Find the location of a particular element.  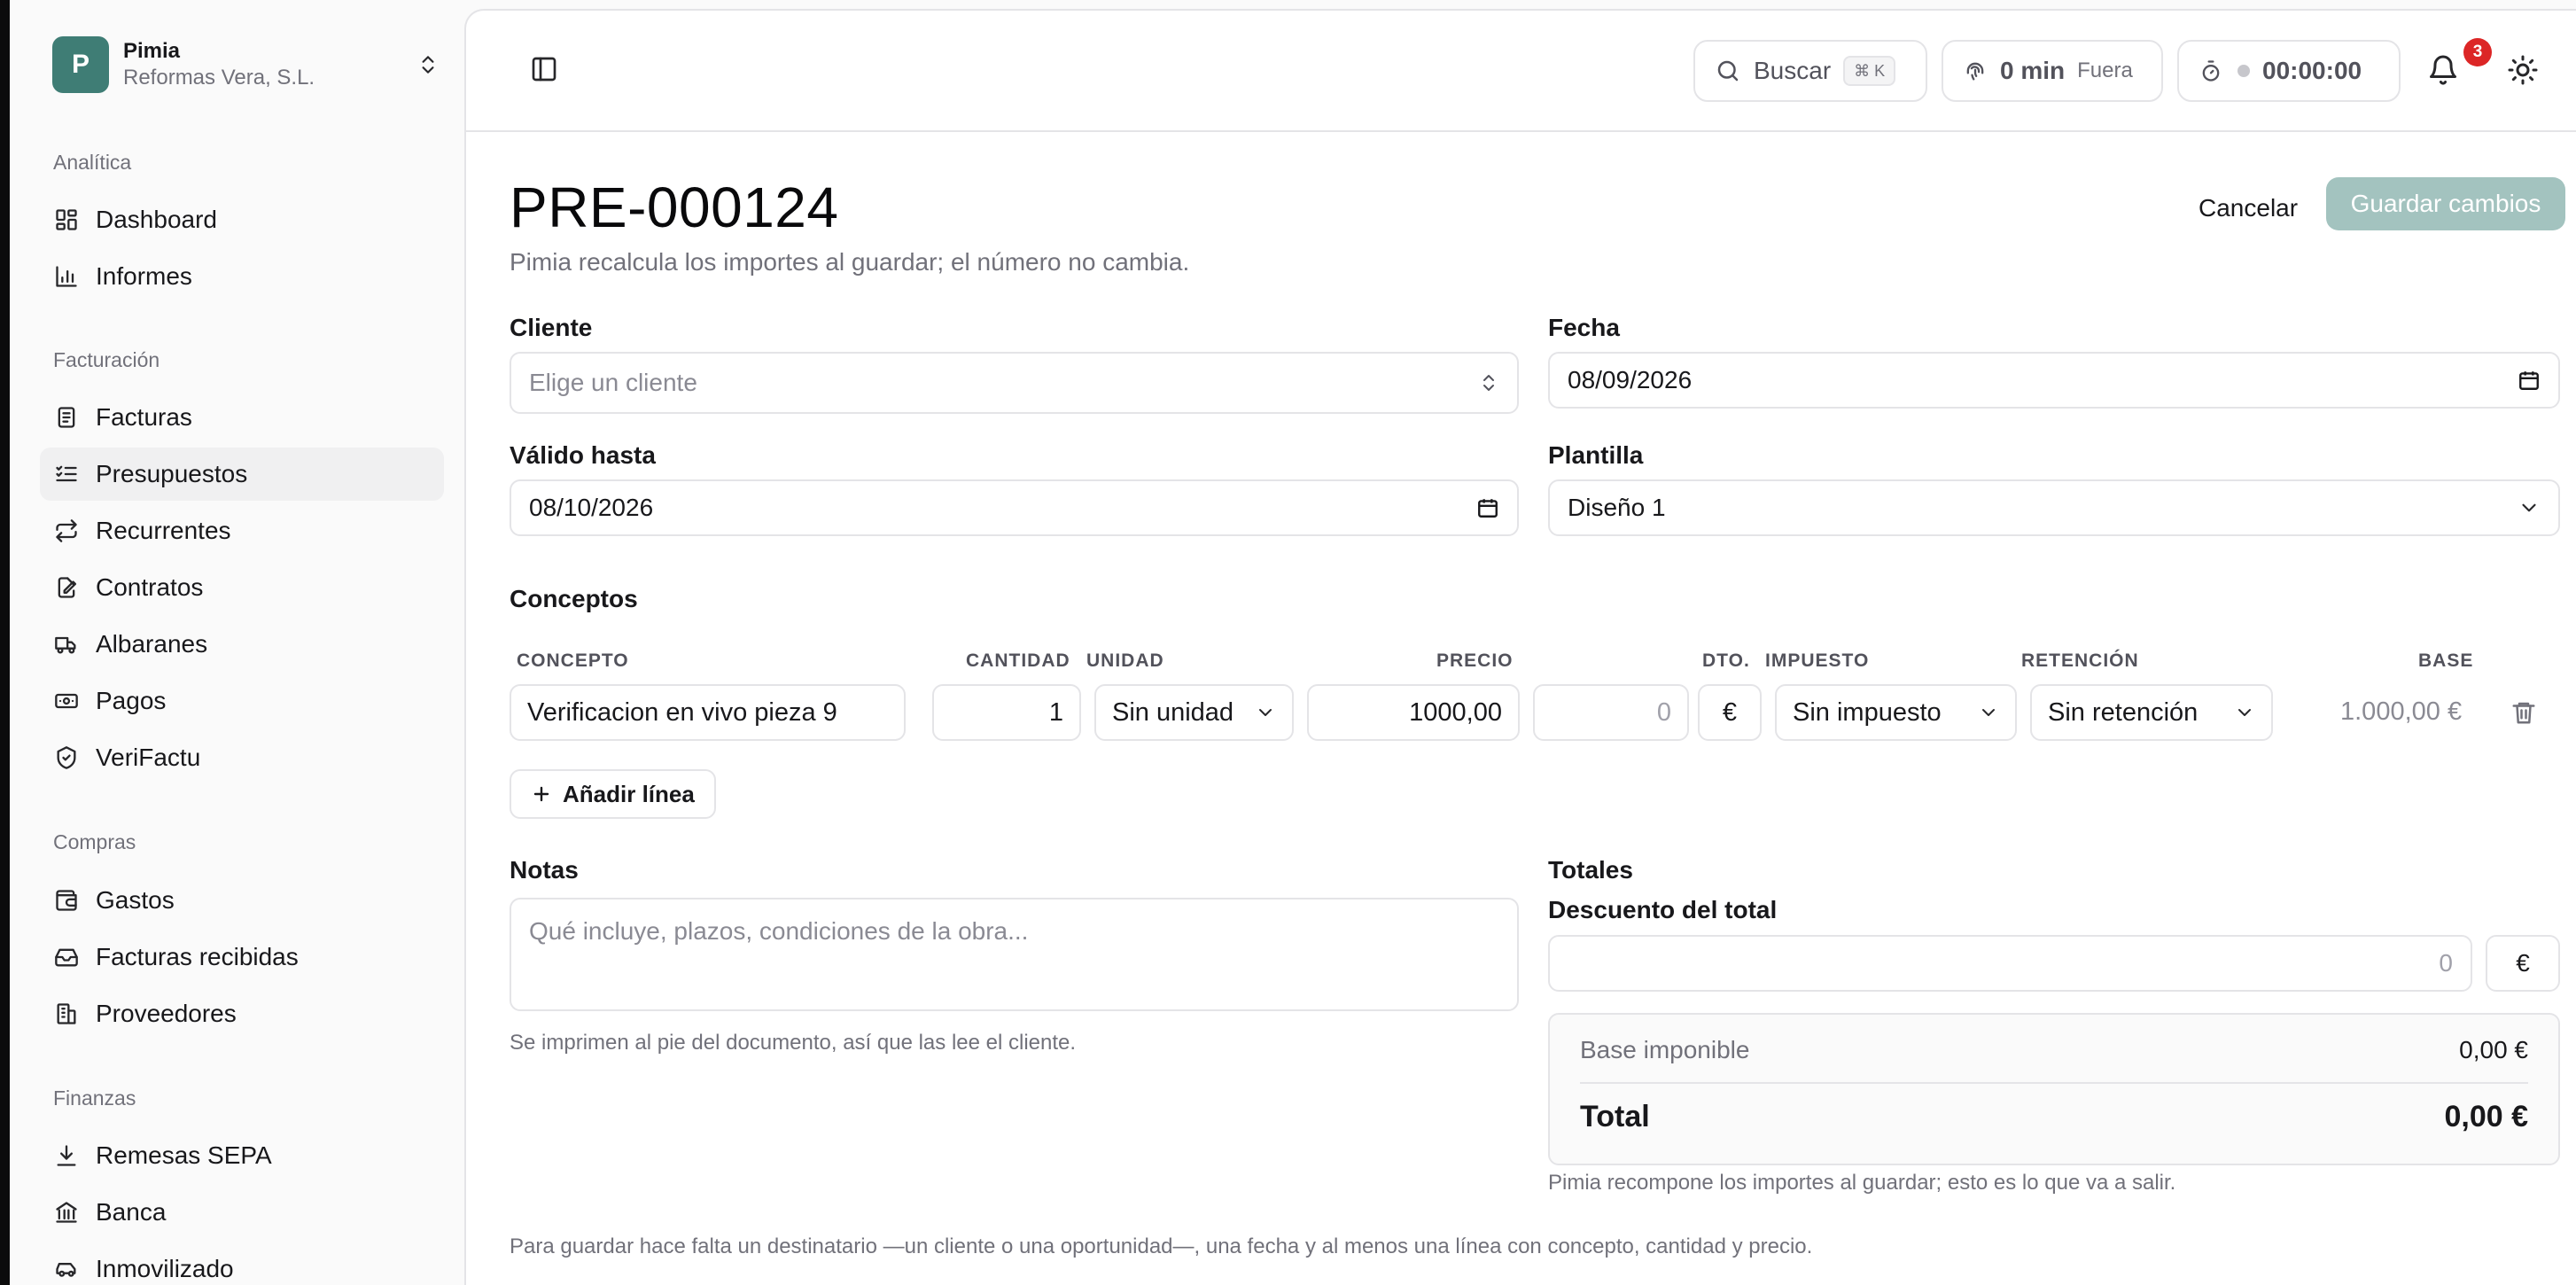

document-icon is located at coordinates (67, 417).